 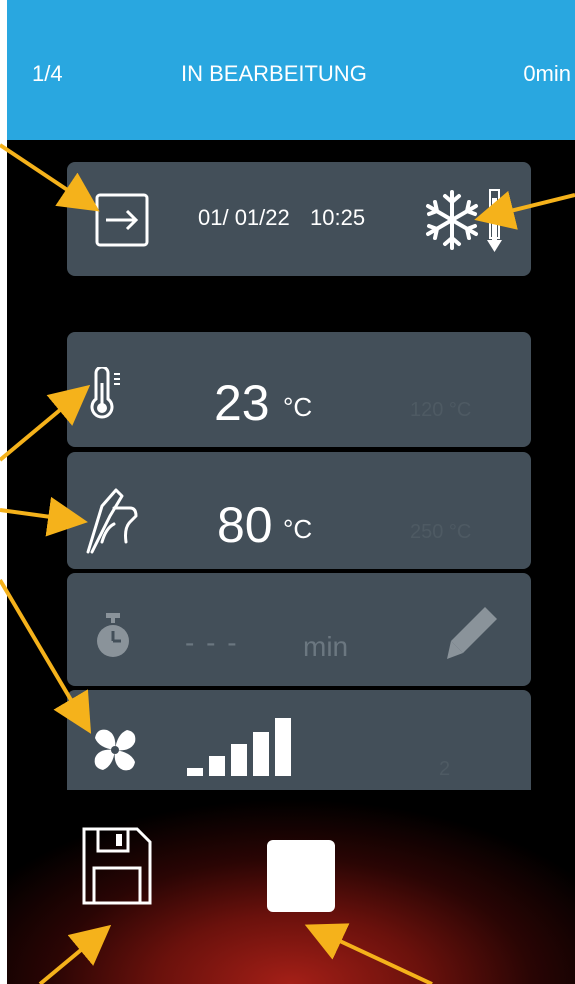 What do you see at coordinates (46, 656) in the screenshot?
I see `arrow-to-fan-icon` at bounding box center [46, 656].